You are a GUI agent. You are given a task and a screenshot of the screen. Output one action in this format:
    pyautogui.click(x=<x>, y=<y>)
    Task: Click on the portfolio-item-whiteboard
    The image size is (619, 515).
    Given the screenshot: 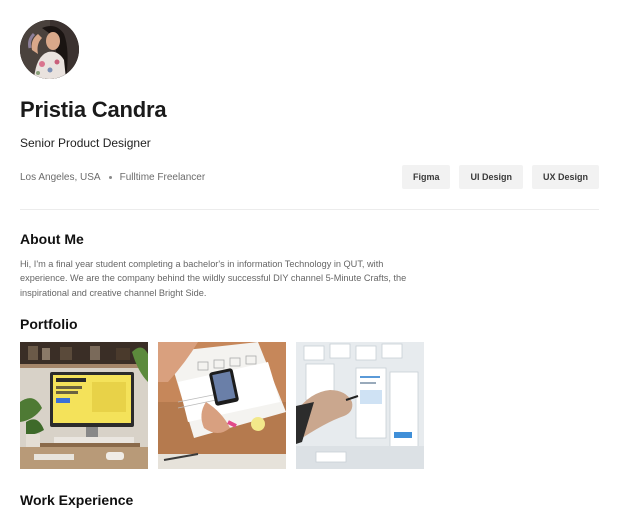 What is the action you would take?
    pyautogui.click(x=360, y=406)
    